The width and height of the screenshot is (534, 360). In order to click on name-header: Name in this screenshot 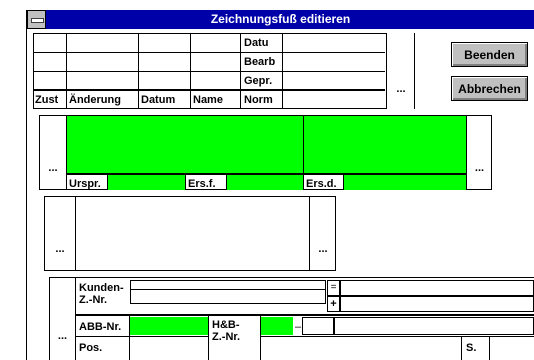, I will do `click(208, 100)`.